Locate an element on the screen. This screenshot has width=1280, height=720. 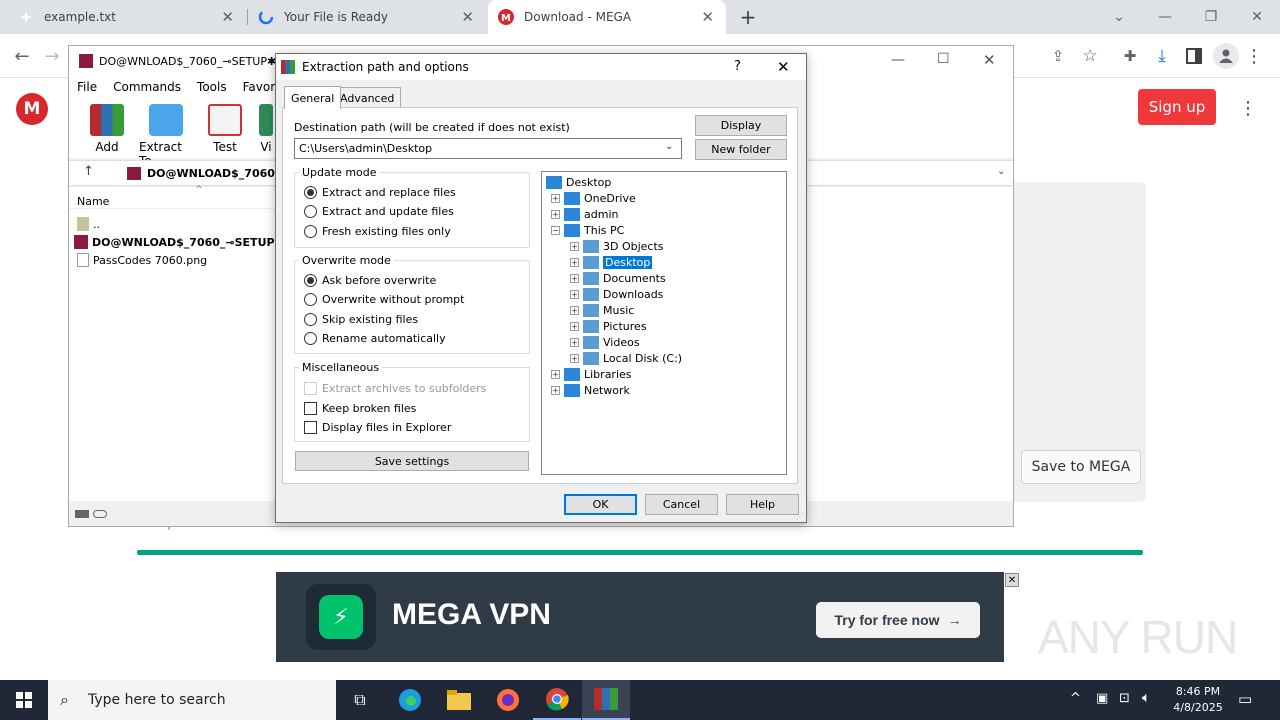
up-arrow-icon: ↑ is located at coordinates (88, 171).